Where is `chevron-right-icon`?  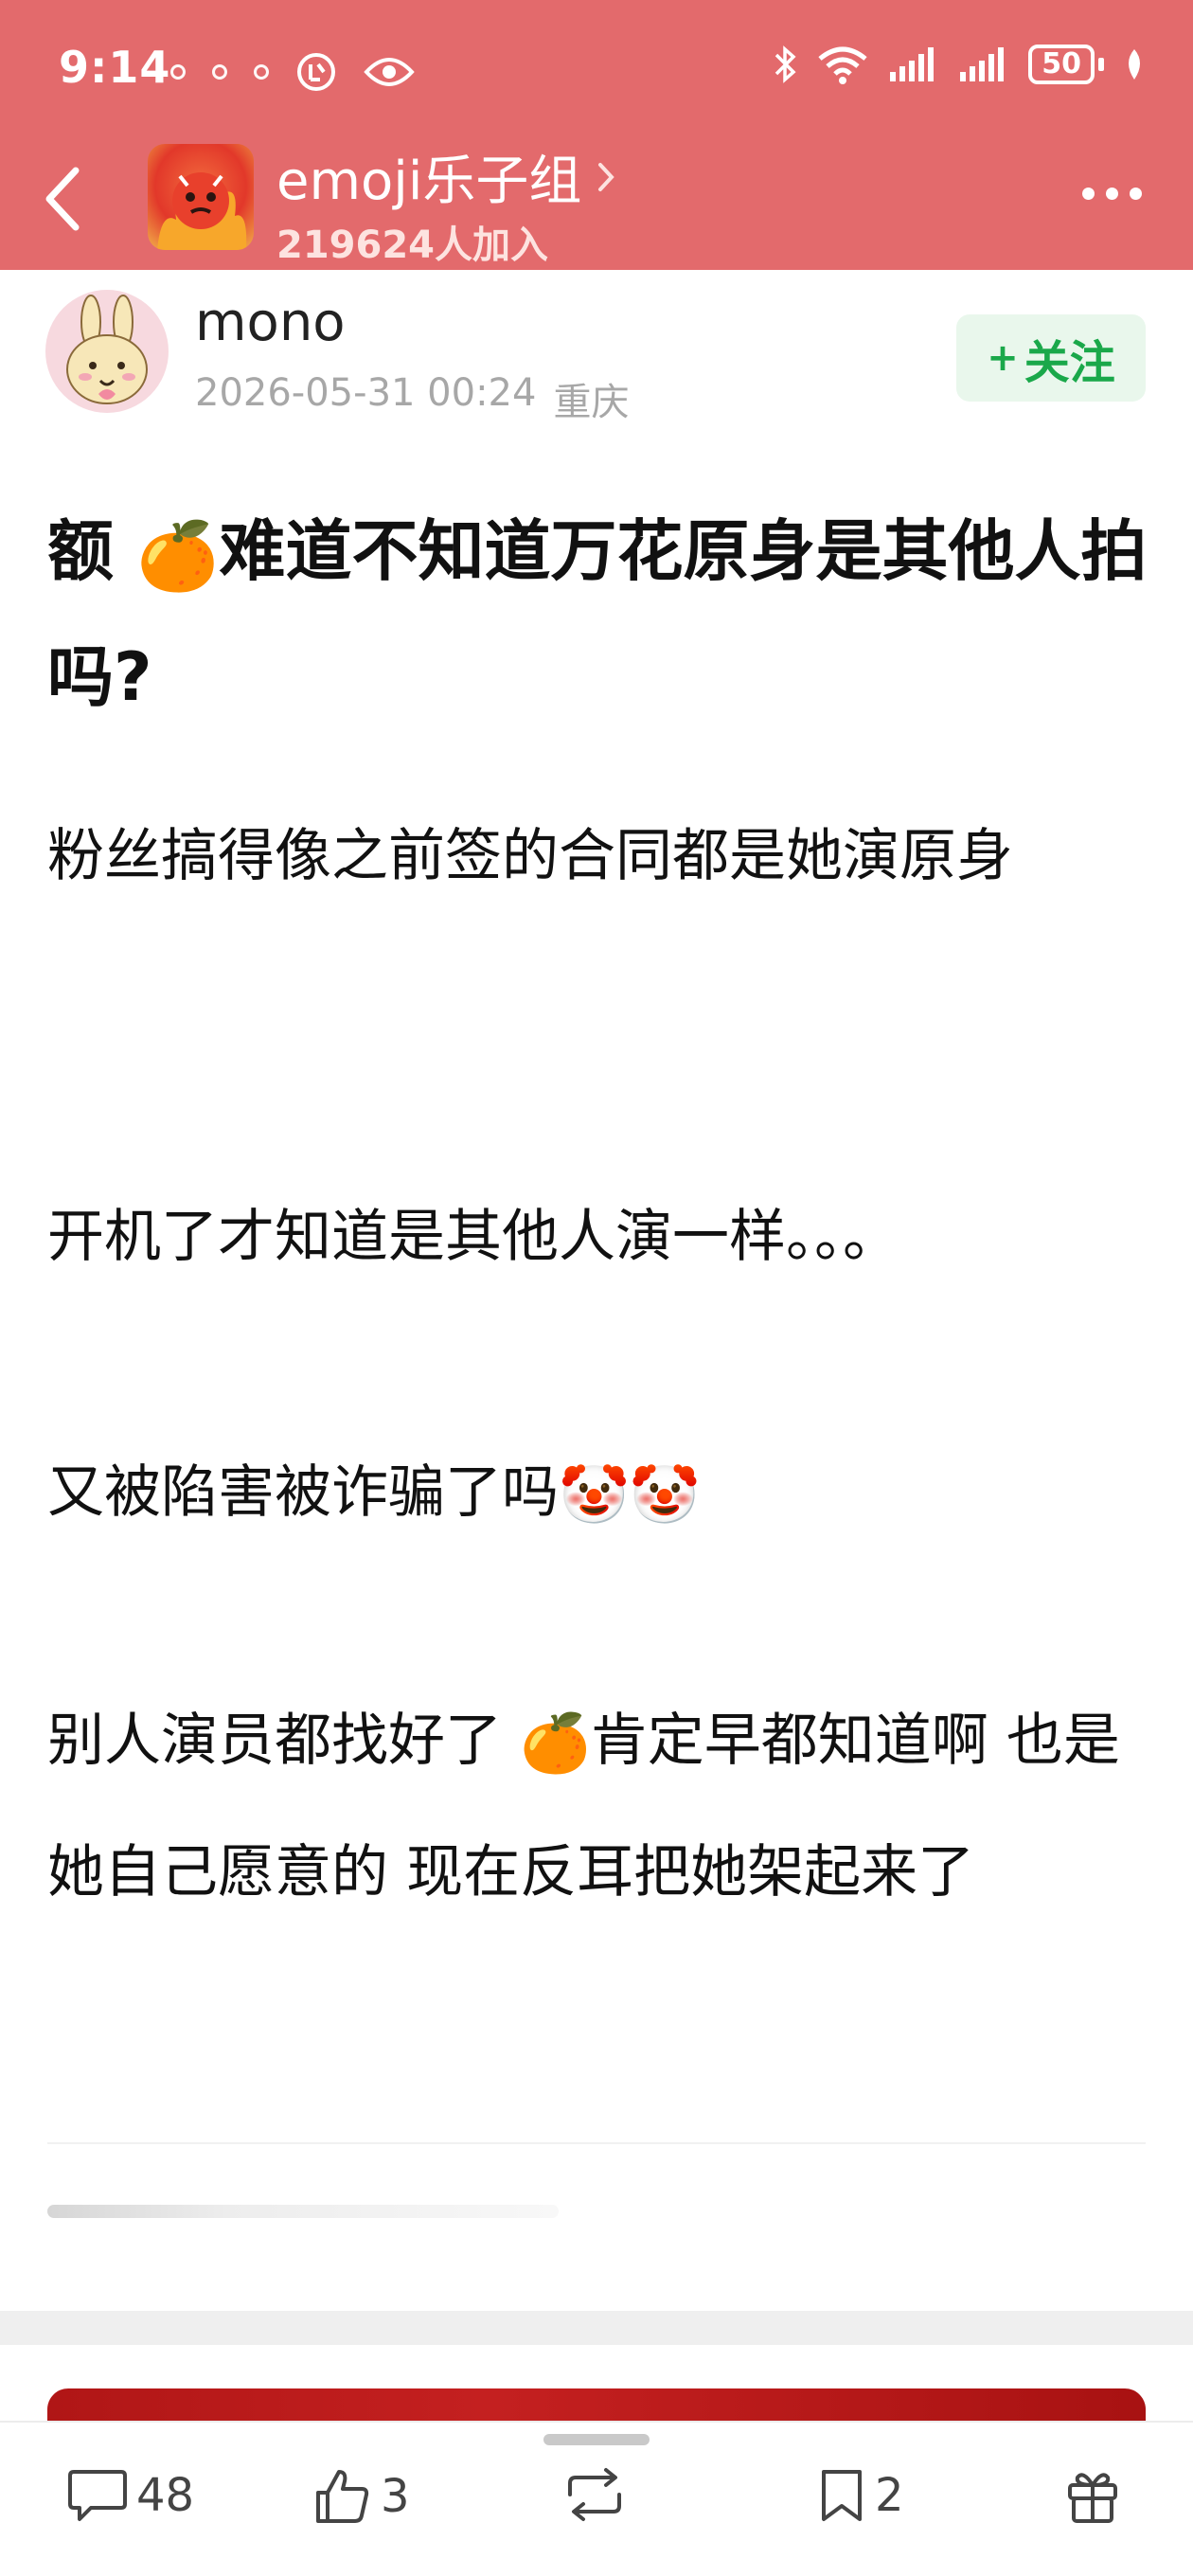 chevron-right-icon is located at coordinates (606, 176).